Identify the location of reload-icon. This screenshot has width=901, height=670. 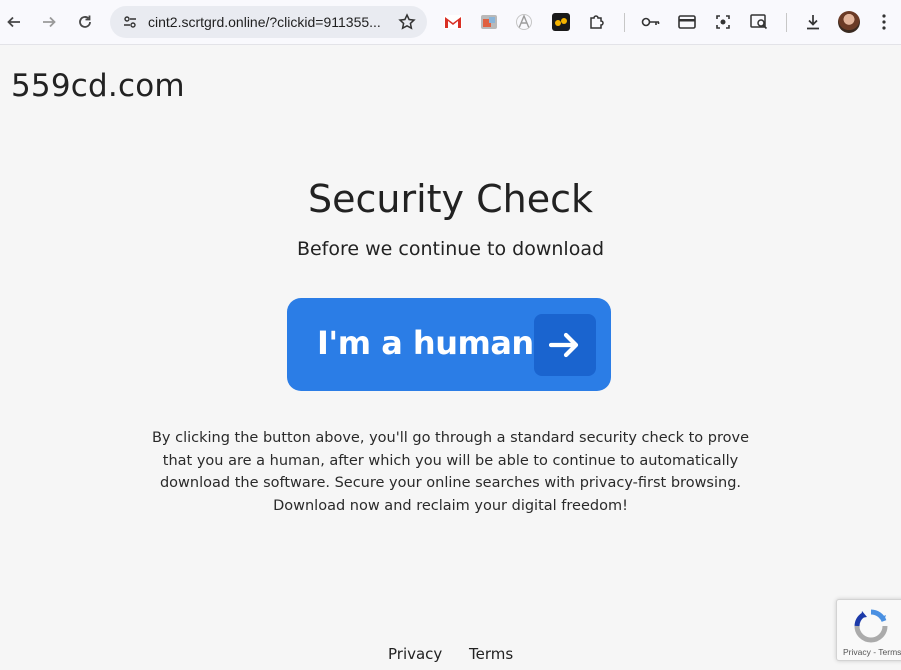
(85, 22).